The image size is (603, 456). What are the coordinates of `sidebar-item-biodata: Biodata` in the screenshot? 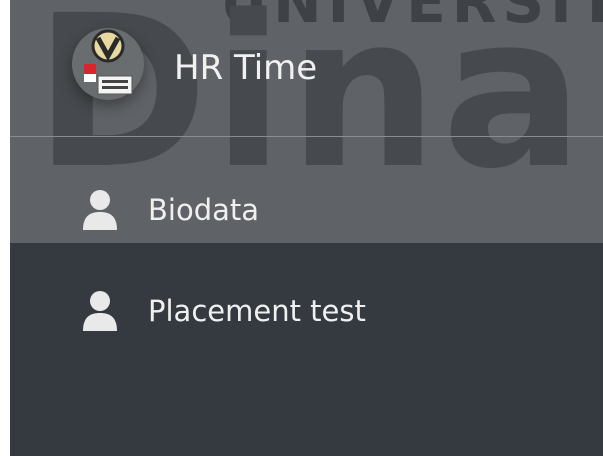 It's located at (306, 210).